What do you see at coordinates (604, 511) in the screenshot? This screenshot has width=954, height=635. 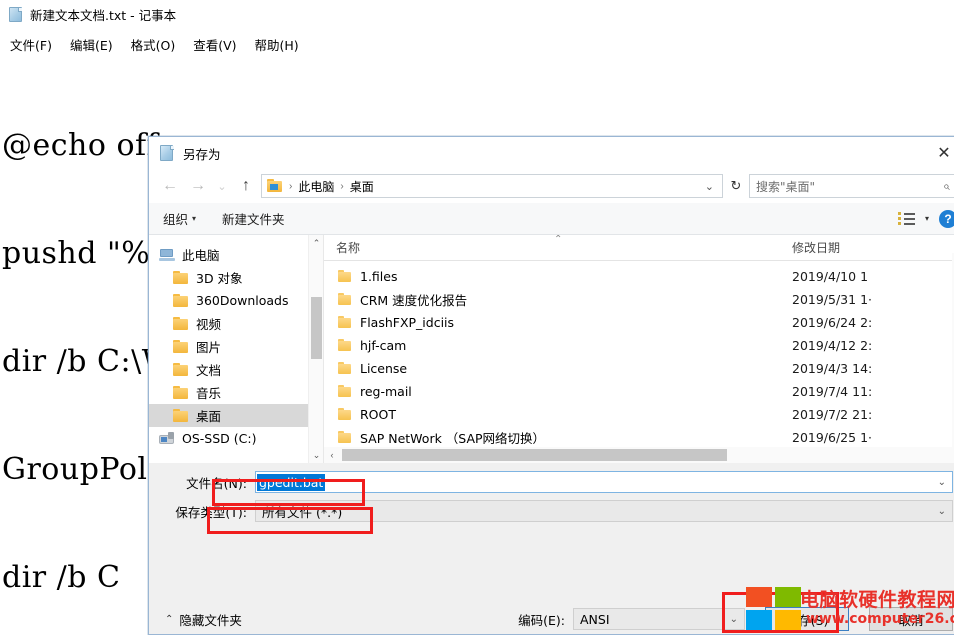 I see `filetype-select: 所有文件 (*.*) ⌄` at bounding box center [604, 511].